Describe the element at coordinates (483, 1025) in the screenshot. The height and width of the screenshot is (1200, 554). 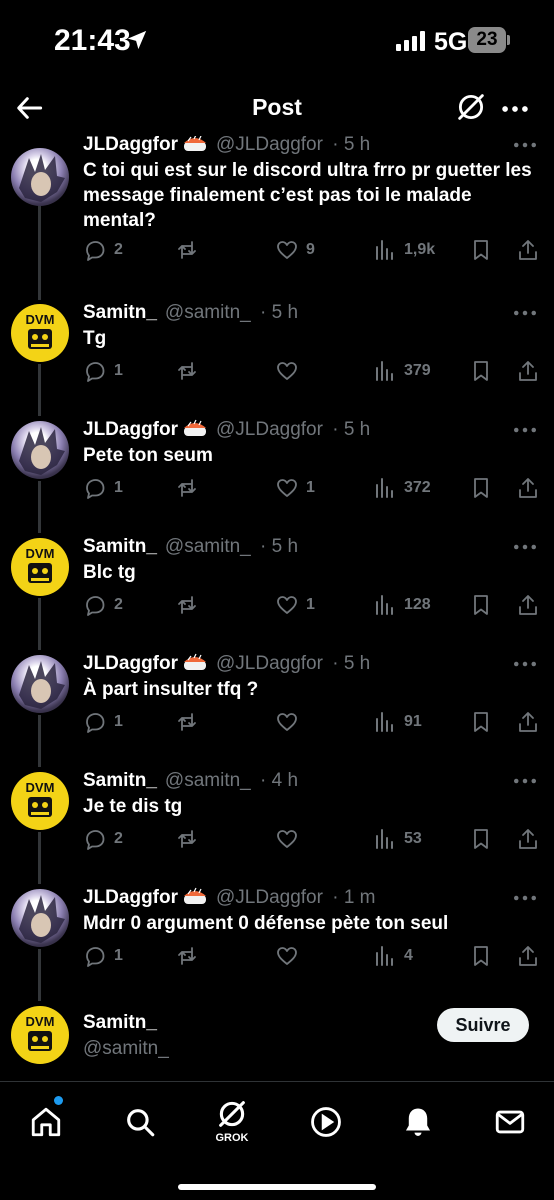
I see `follow-button: Suivre` at that location.